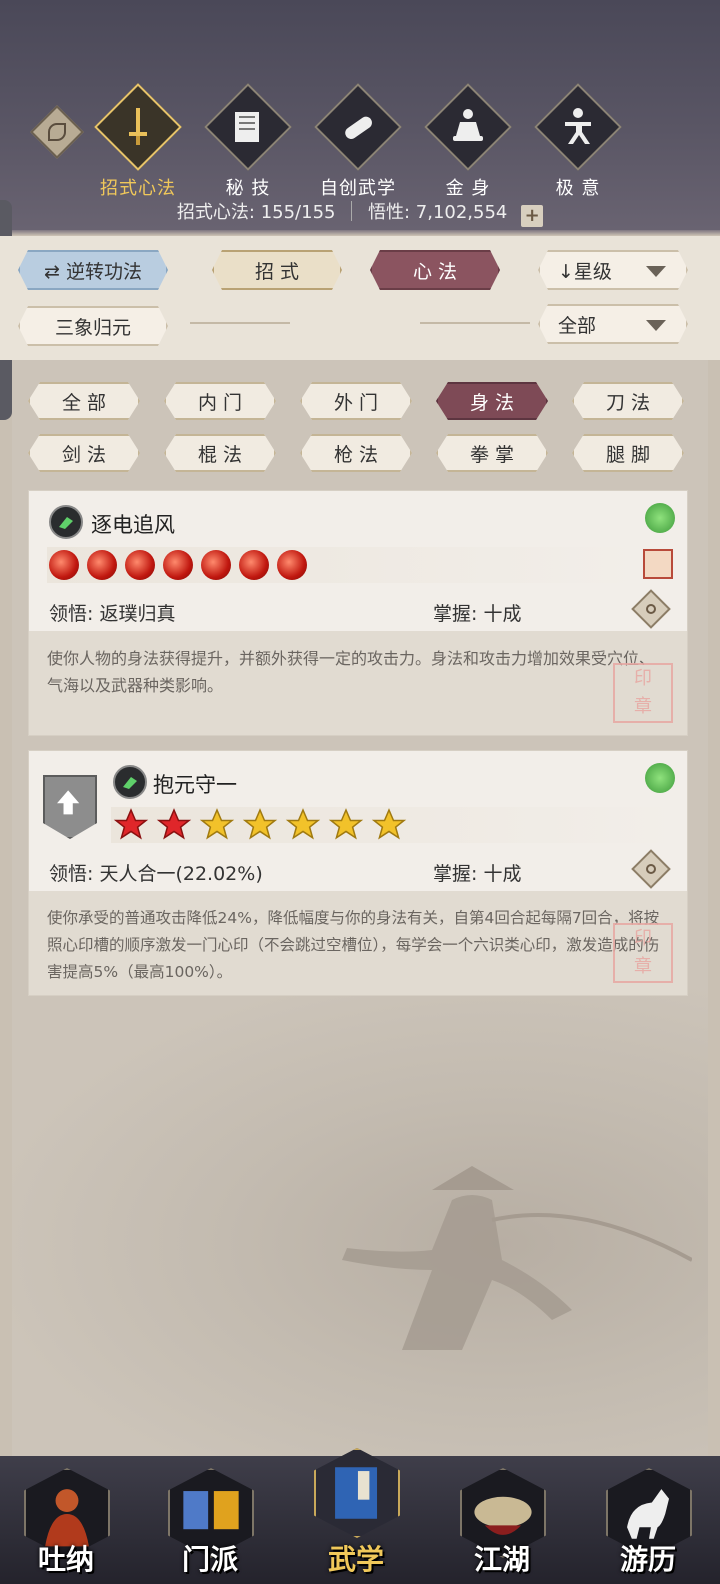 This screenshot has width=720, height=1584. What do you see at coordinates (578, 188) in the screenshot?
I see `tab-label: 极 意` at bounding box center [578, 188].